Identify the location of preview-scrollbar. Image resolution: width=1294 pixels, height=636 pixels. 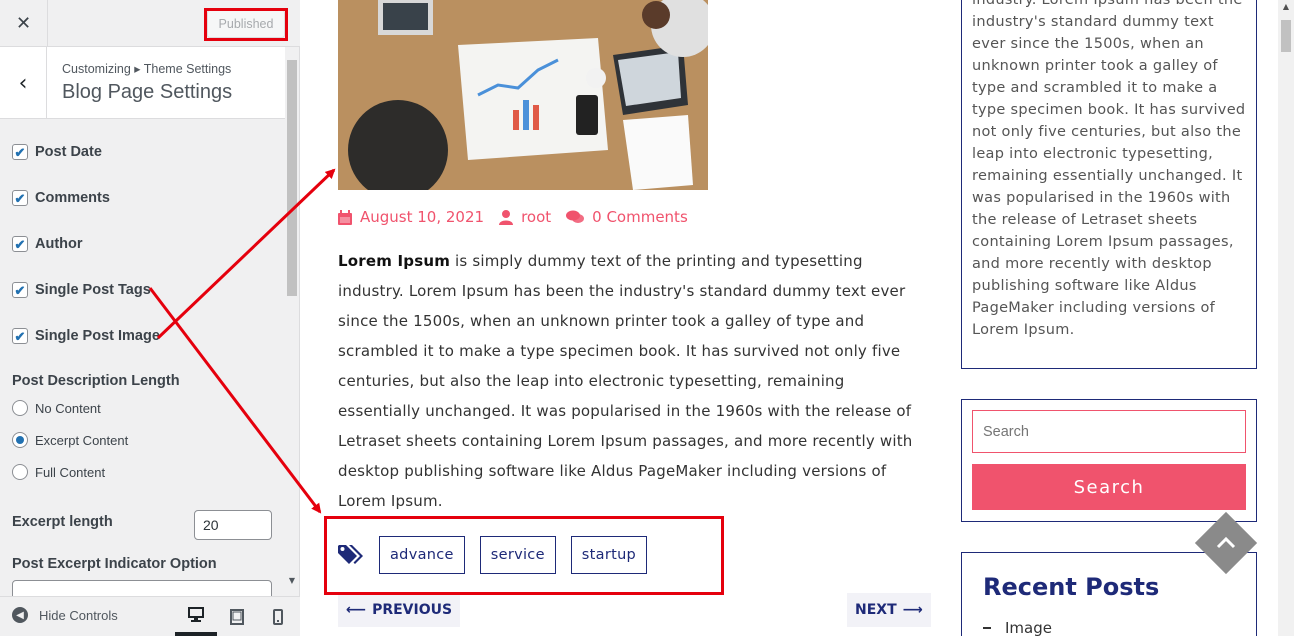
(1286, 318).